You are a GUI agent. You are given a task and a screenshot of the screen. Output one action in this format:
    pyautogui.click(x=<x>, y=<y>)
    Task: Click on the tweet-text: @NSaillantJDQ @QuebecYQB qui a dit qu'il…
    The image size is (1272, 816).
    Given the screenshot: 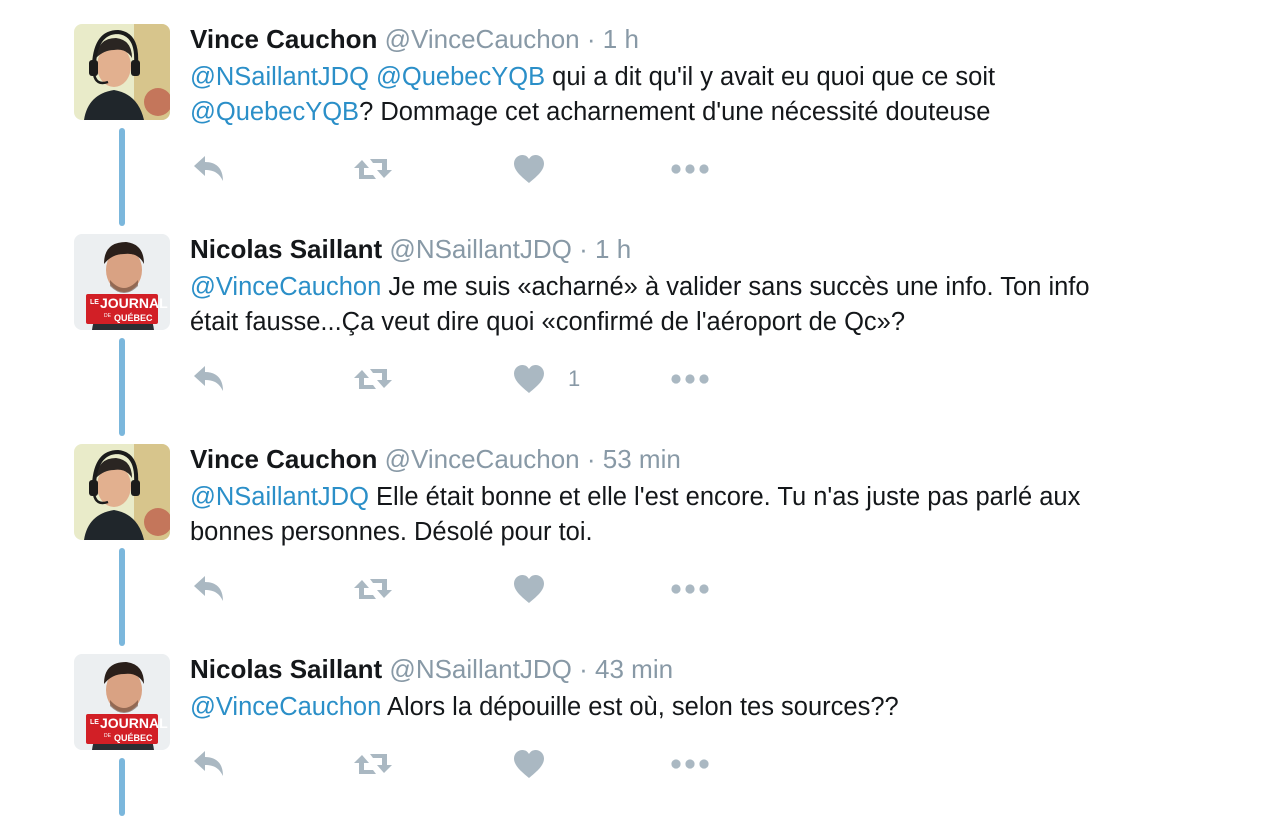 What is the action you would take?
    pyautogui.click(x=690, y=95)
    